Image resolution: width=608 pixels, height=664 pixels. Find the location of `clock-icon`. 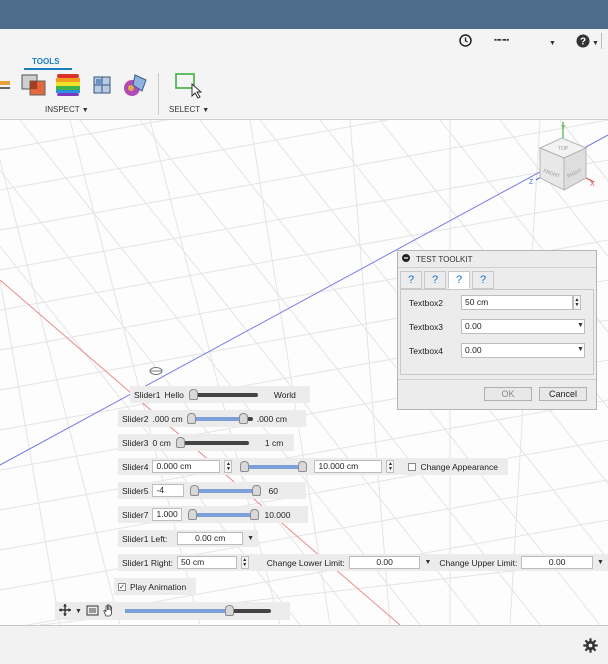

clock-icon is located at coordinates (465, 41).